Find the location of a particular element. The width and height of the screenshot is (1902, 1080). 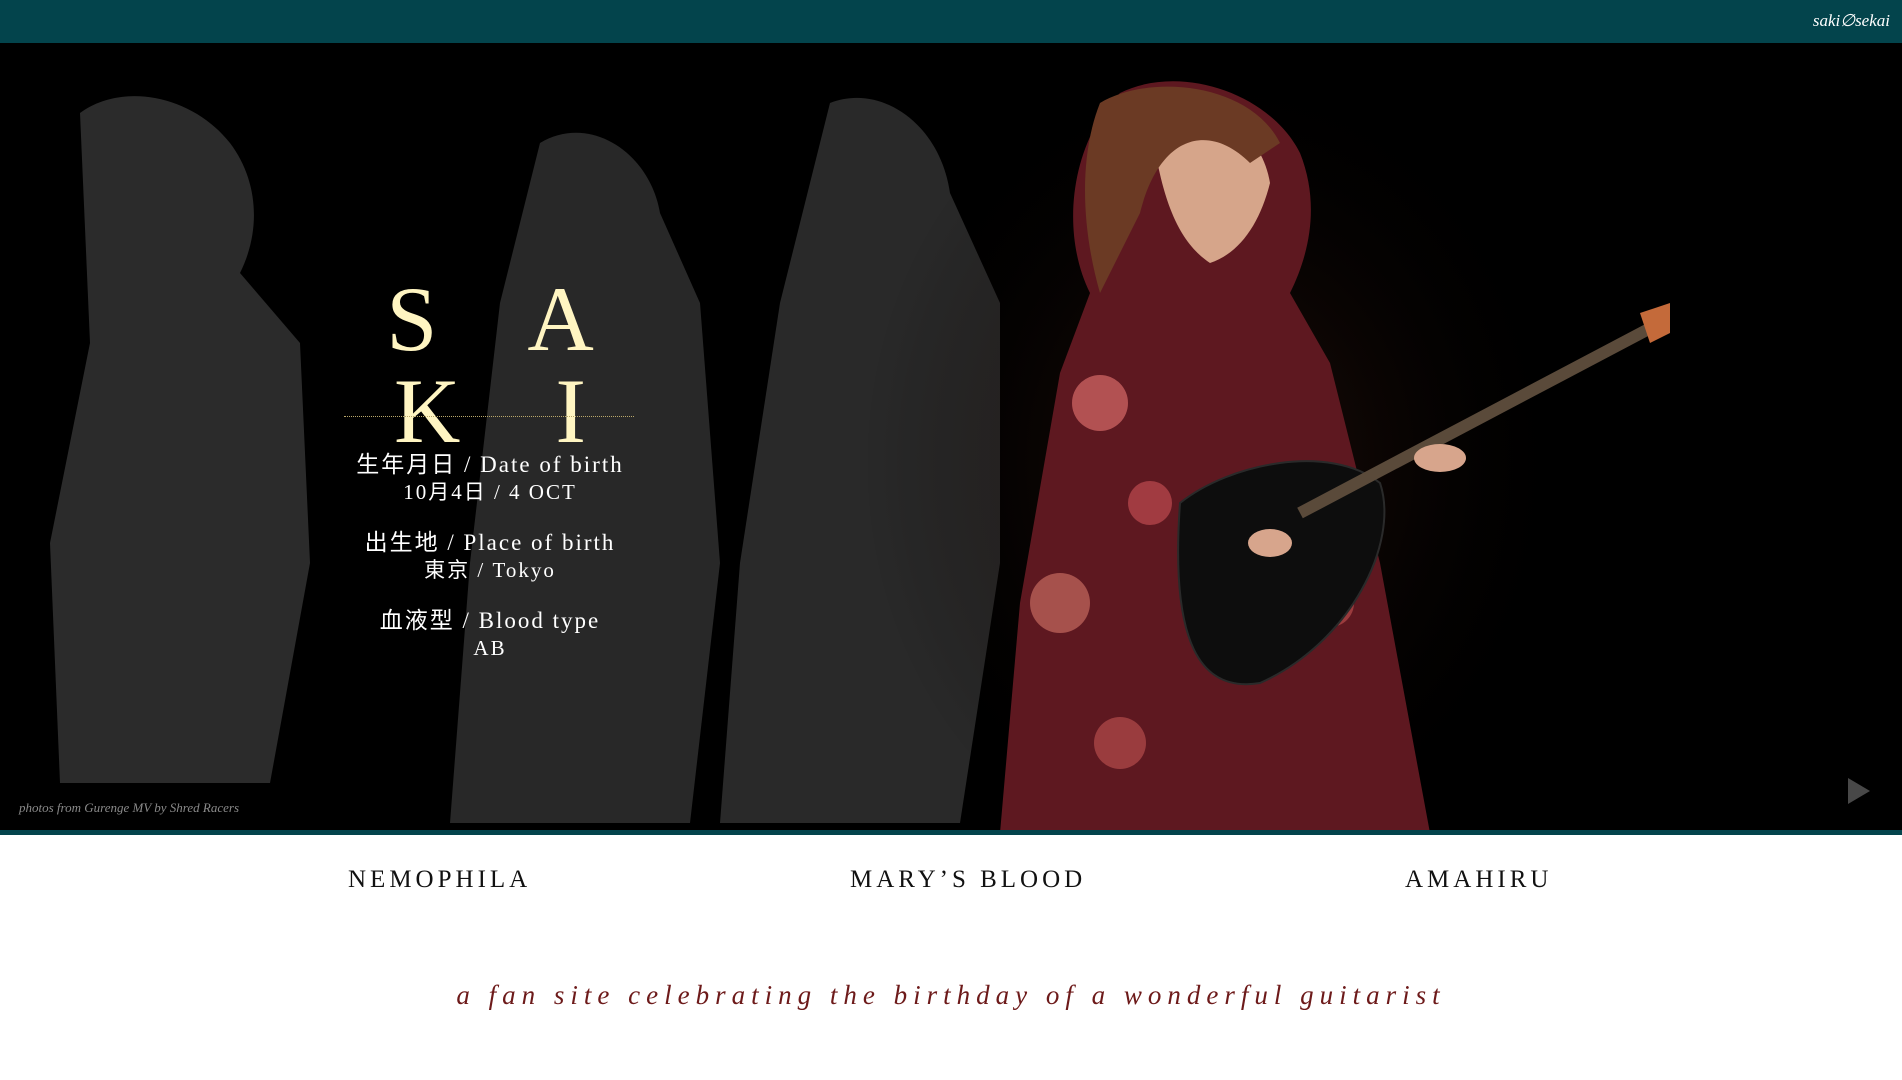

nav-link-marys-blood: MARY’S BLOOD is located at coordinates (968, 880).